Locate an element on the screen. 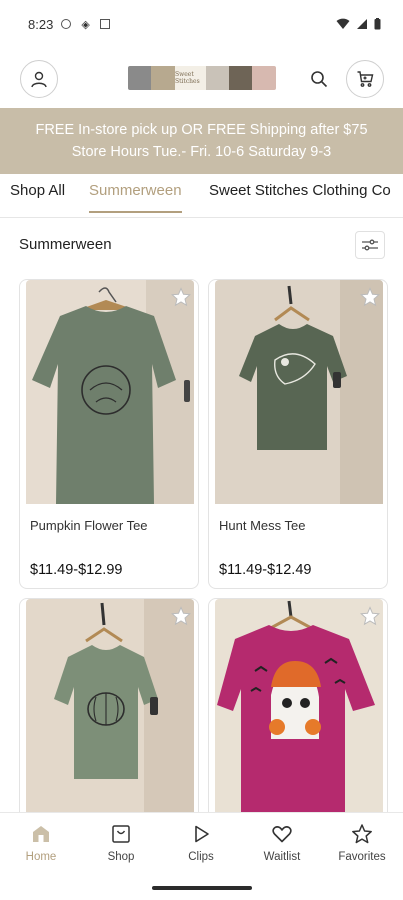 The image size is (403, 900). nav-shop: Shop is located at coordinates (121, 843).